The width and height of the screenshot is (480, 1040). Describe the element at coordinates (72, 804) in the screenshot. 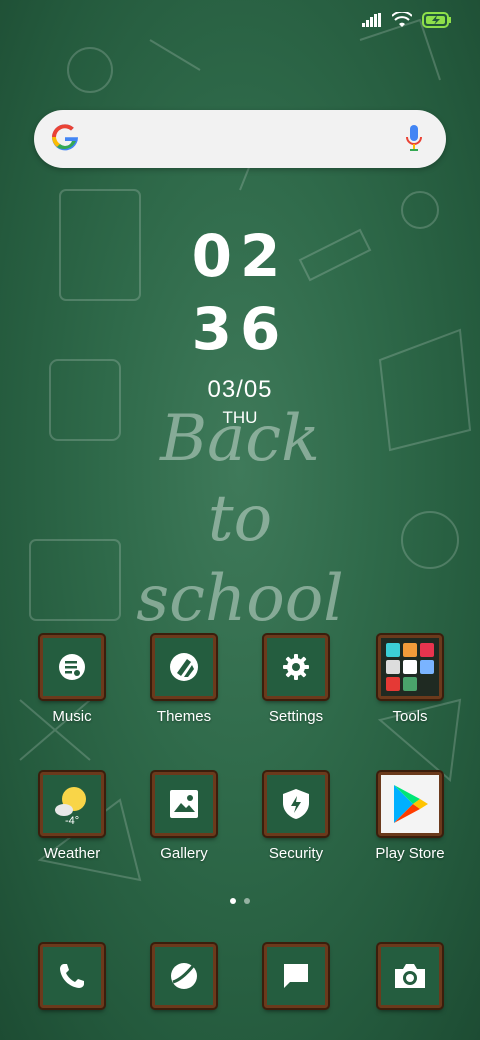

I see `app-icon-frame: -4°` at that location.